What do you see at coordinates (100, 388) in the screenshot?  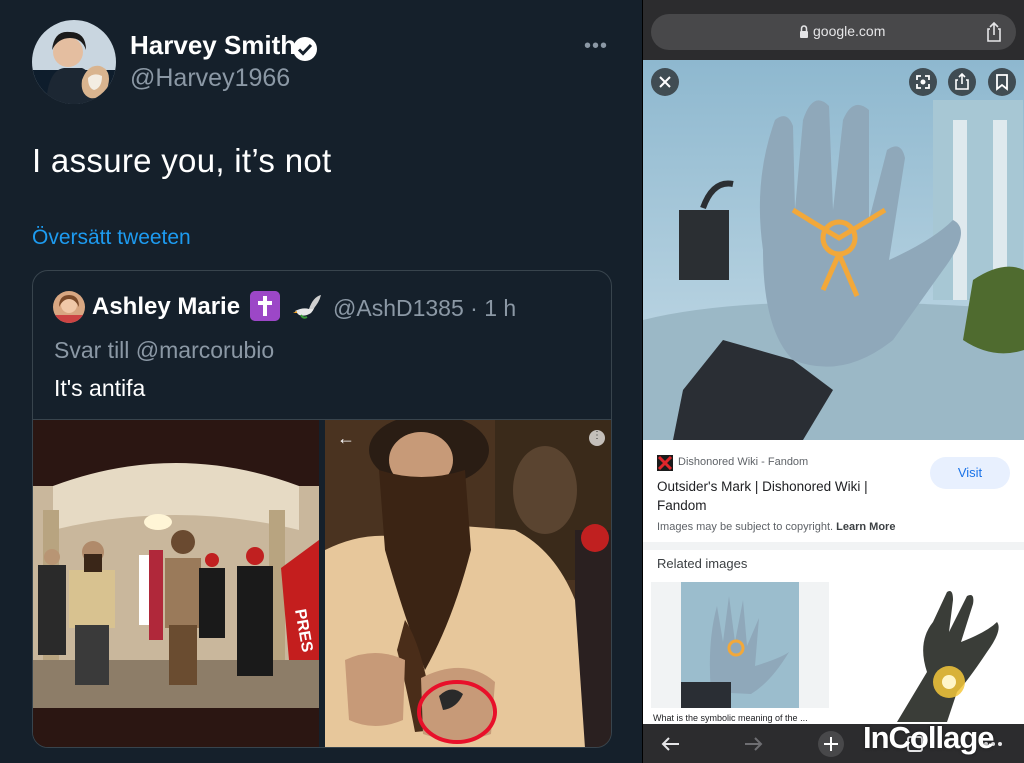 I see `quoted-tweet-text: It's antifa` at bounding box center [100, 388].